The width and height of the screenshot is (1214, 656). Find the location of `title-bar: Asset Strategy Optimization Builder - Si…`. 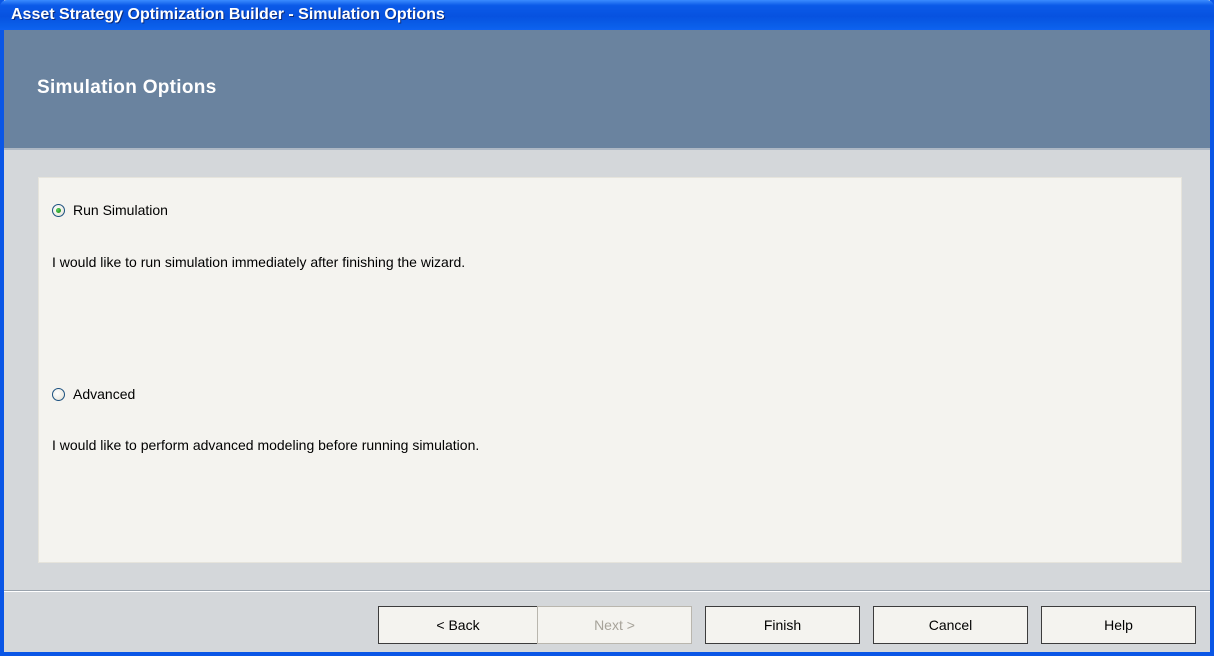

title-bar: Asset Strategy Optimization Builder - Si… is located at coordinates (607, 15).